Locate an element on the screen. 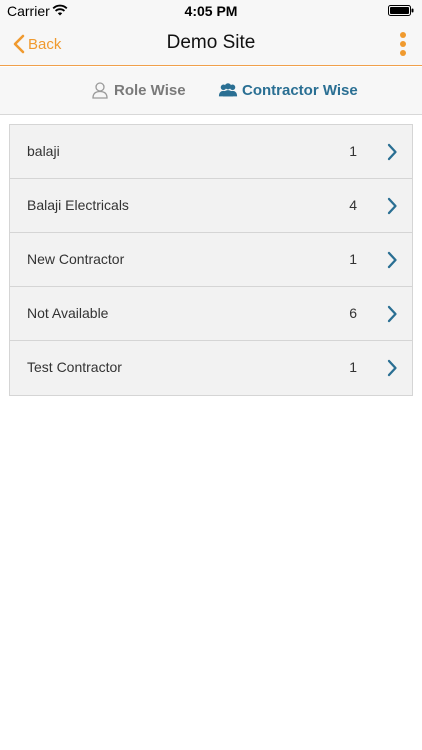 This screenshot has width=422, height=750. tab-contractor-wise: Contractor Wise is located at coordinates (288, 90).